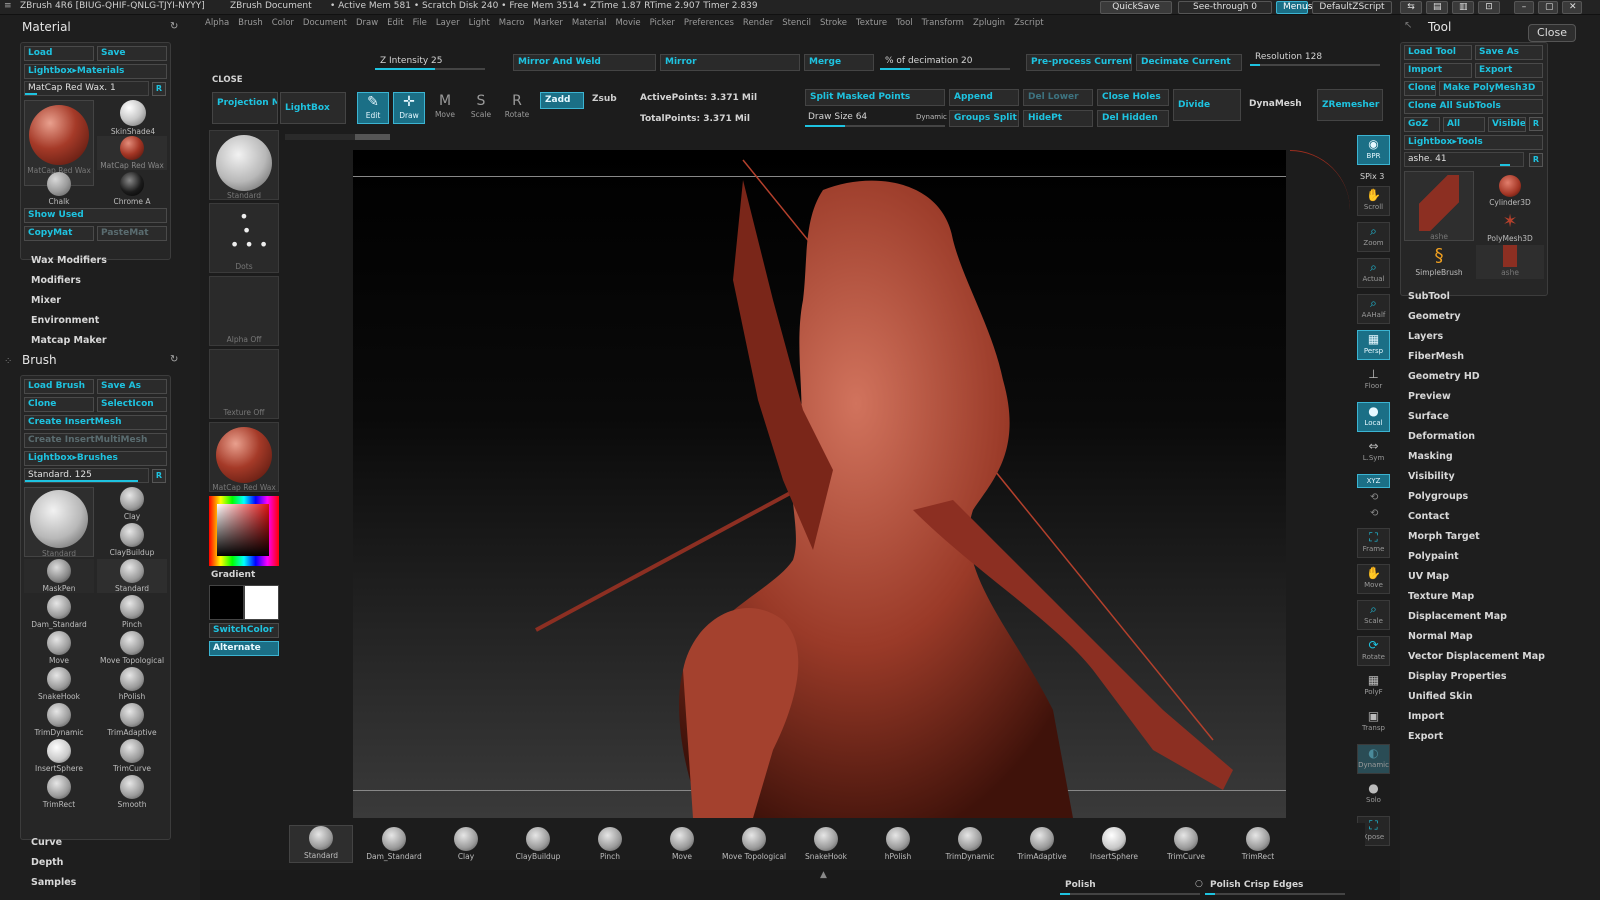 The height and width of the screenshot is (900, 1600). I want to click on edit-mode-button: ✎ Edit, so click(373, 108).